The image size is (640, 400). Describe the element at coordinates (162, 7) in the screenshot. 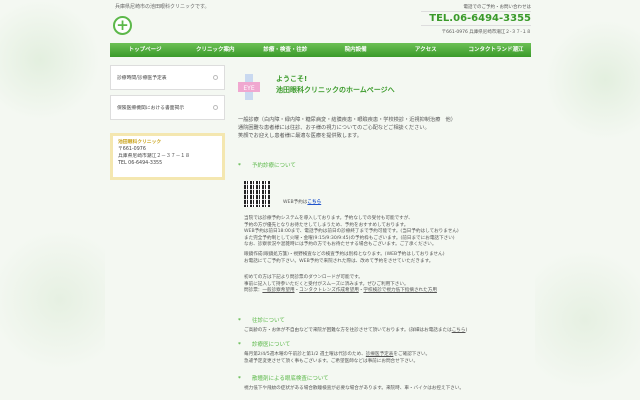

I see `site-tagline: 兵庫県尼崎市の池田眼科クリニックです。` at that location.